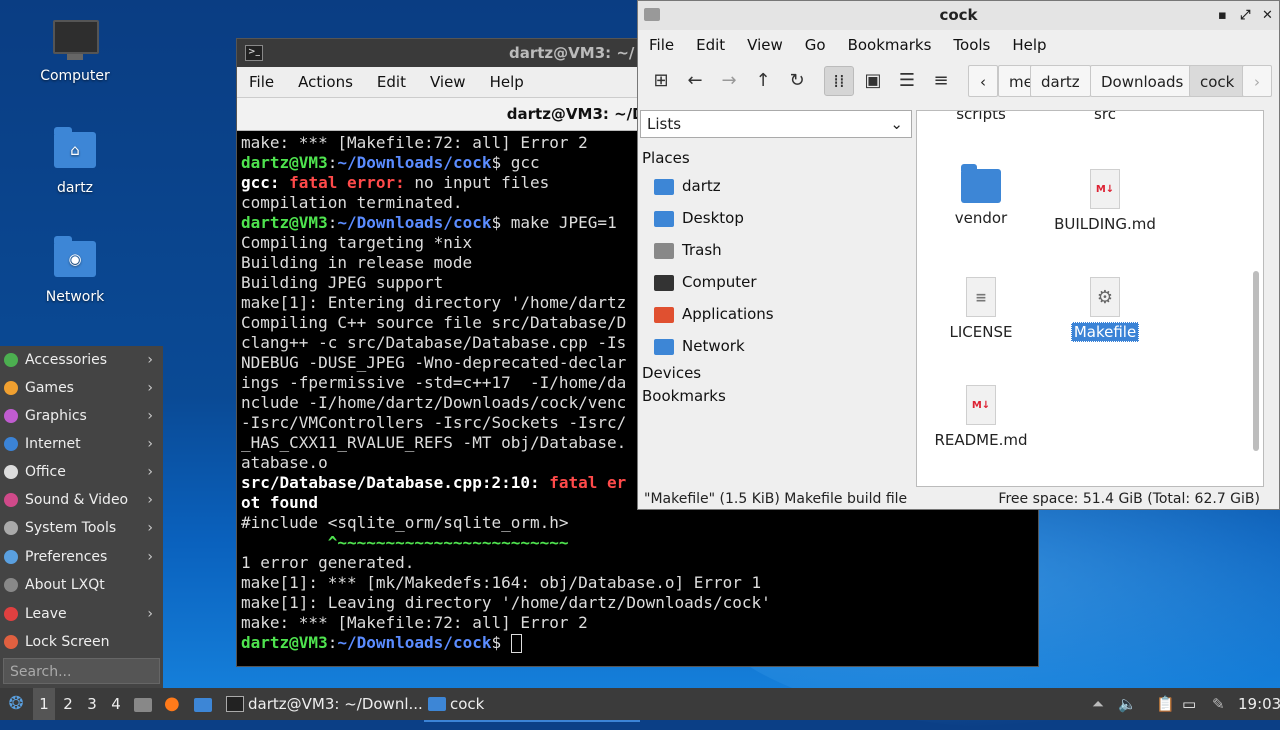 Image resolution: width=1280 pixels, height=730 pixels. I want to click on places-item-desktop: Desktop, so click(699, 218).